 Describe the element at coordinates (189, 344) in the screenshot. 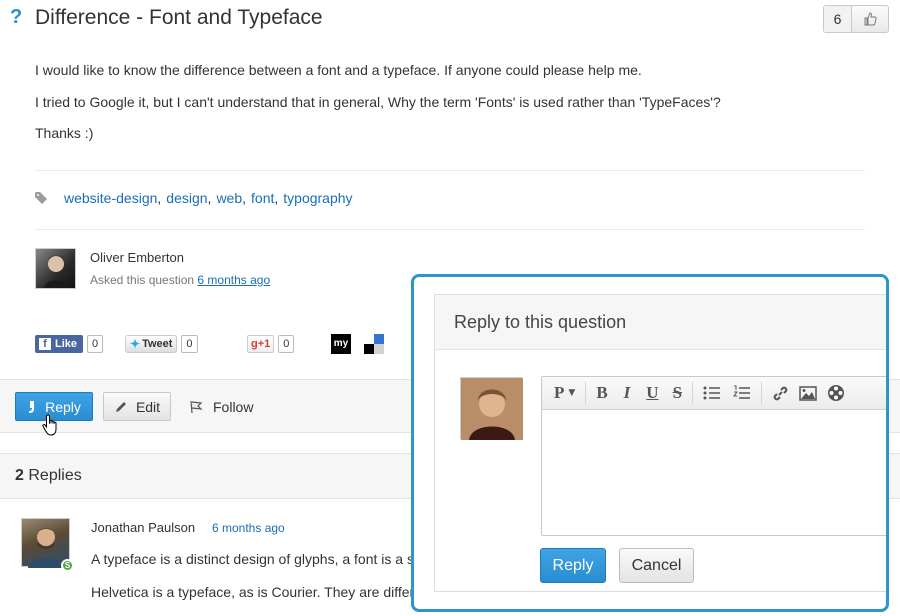

I see `tweet-count: 0` at that location.